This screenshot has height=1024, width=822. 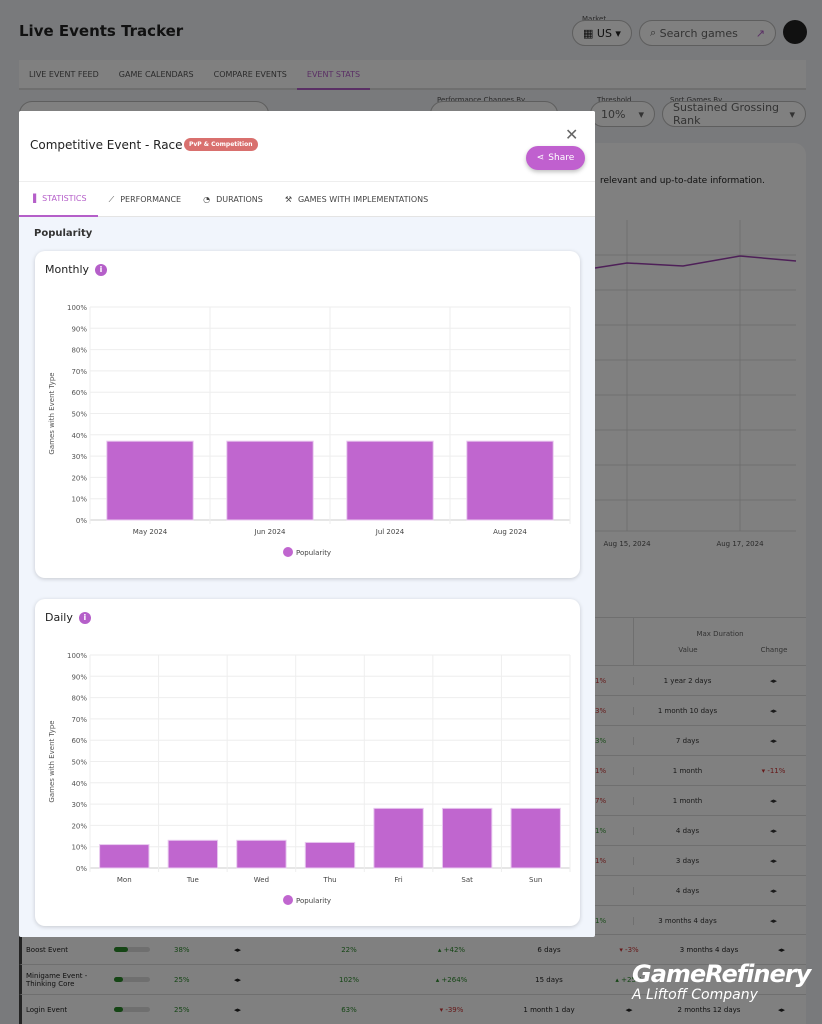 I want to click on modal-title: Competitive Event - Race, so click(x=106, y=145).